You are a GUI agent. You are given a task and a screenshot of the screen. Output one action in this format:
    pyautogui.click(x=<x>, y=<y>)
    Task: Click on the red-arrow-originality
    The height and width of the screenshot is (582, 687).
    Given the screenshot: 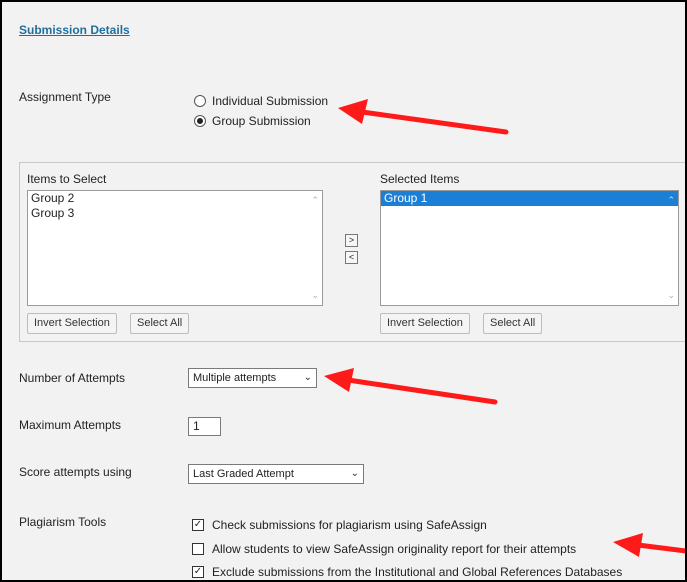 What is the action you would take?
    pyautogui.click(x=649, y=545)
    